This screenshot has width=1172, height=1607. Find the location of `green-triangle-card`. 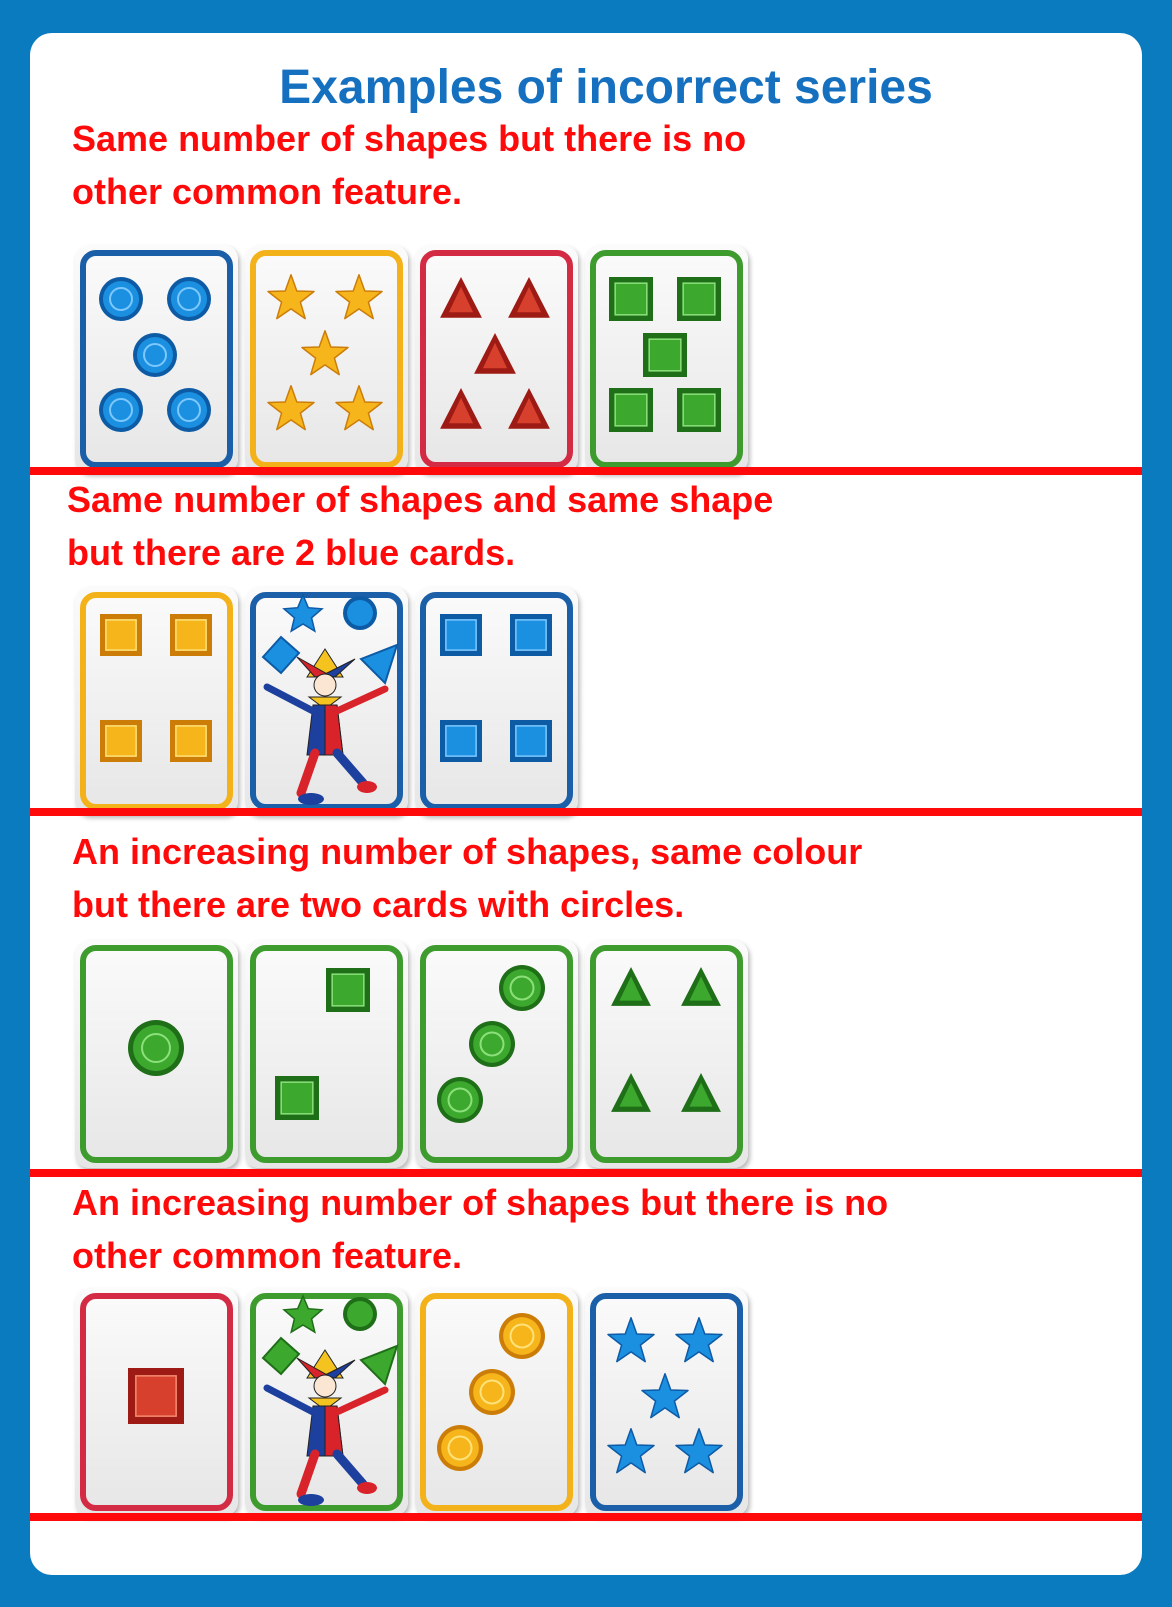

green-triangle-card is located at coordinates (666, 1054).